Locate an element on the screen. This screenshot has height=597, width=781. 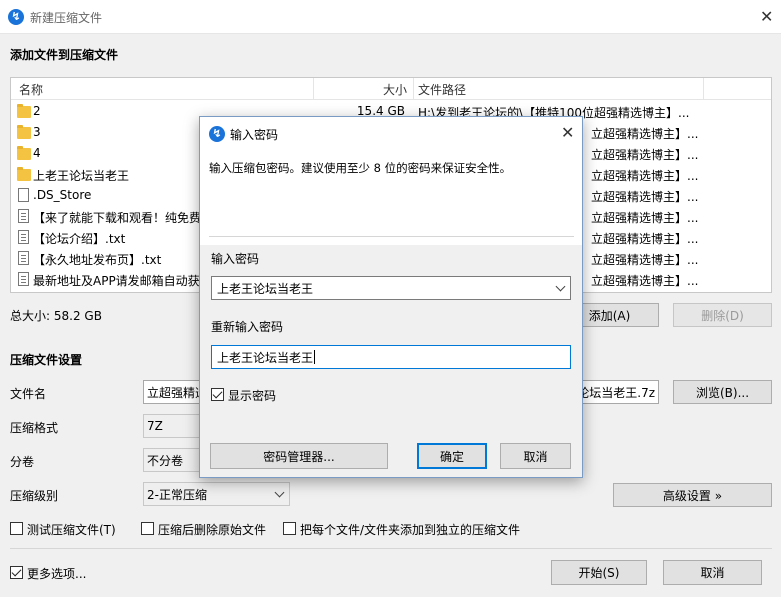
password-label: 输入密码 is located at coordinates (235, 259).